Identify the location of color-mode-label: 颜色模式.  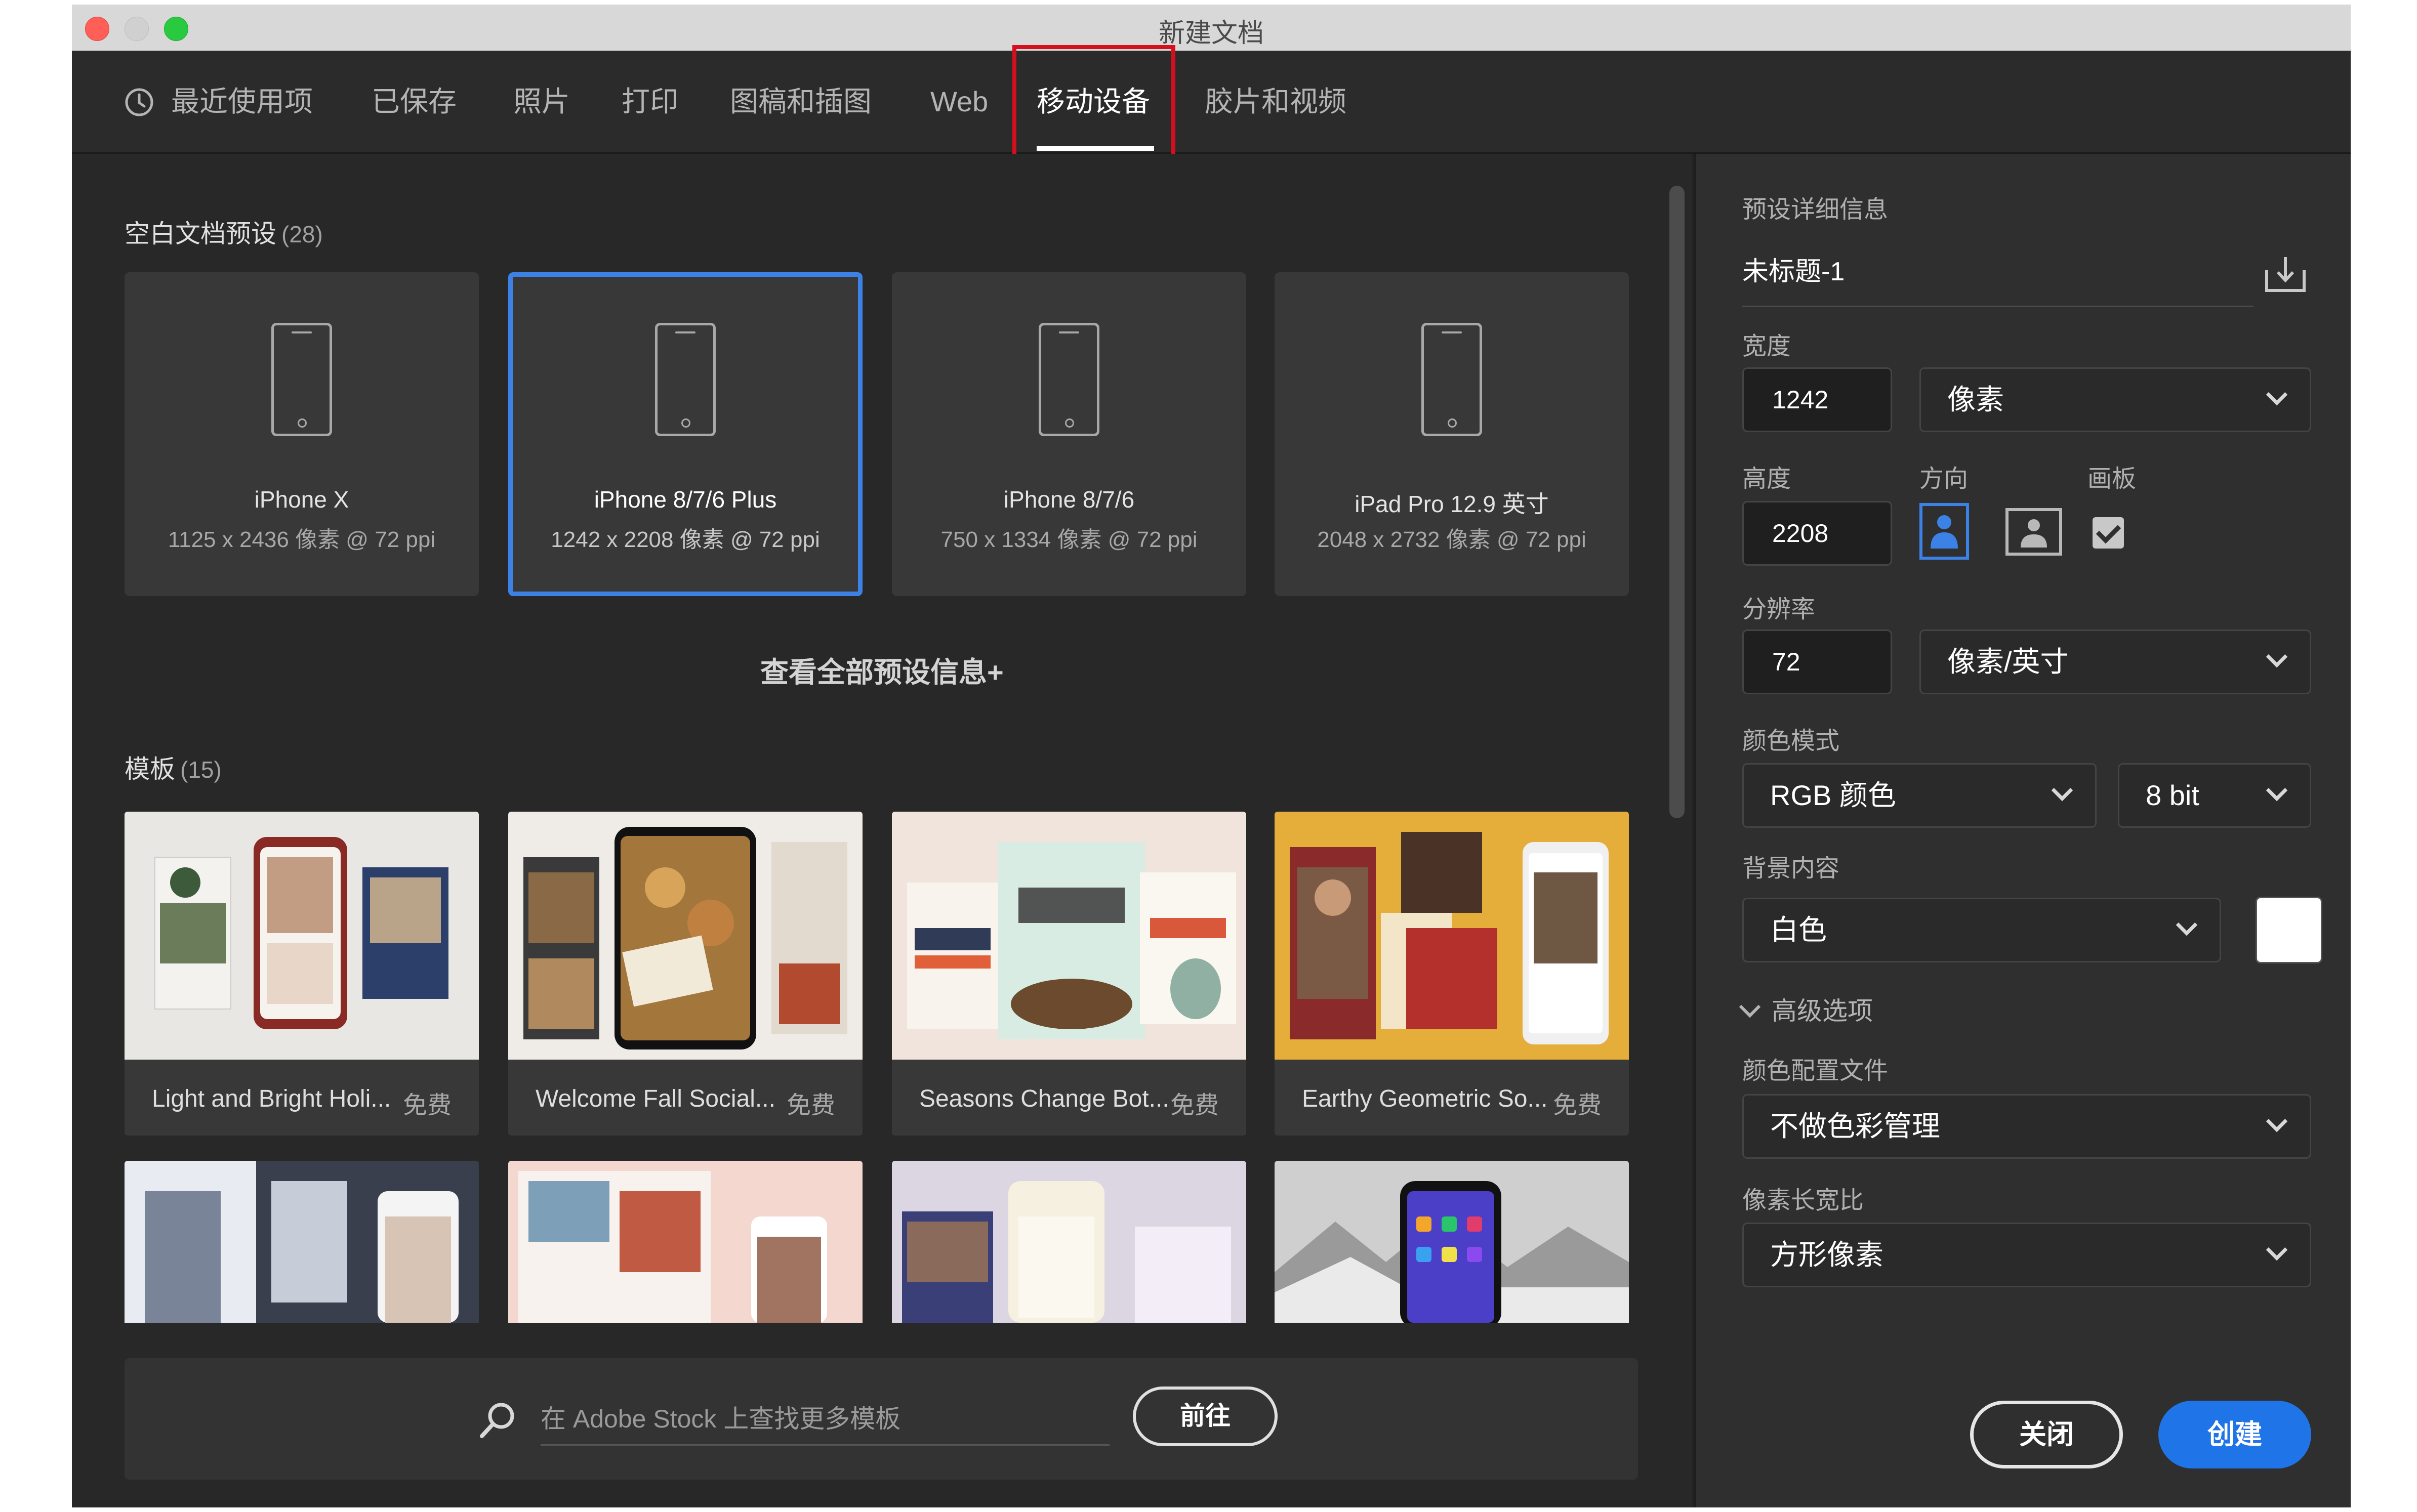
(1791, 741).